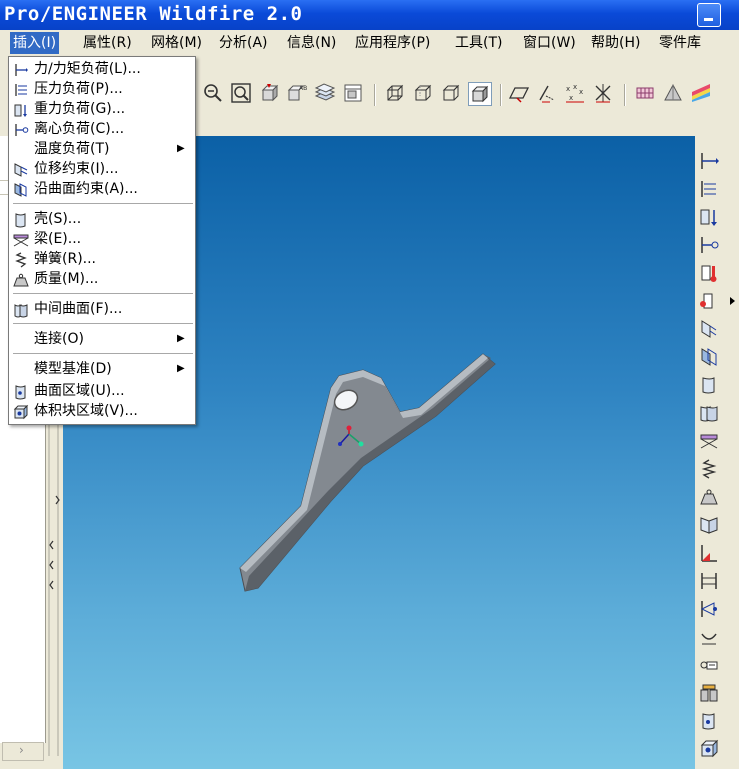 This screenshot has width=739, height=769. Describe the element at coordinates (547, 93) in the screenshot. I see `datum-axes-icon` at that location.